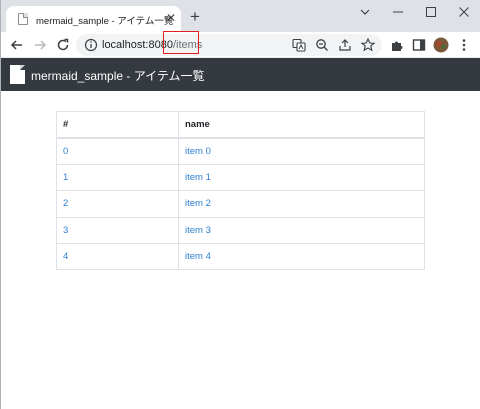  What do you see at coordinates (368, 45) in the screenshot?
I see `bookmark-star-icon` at bounding box center [368, 45].